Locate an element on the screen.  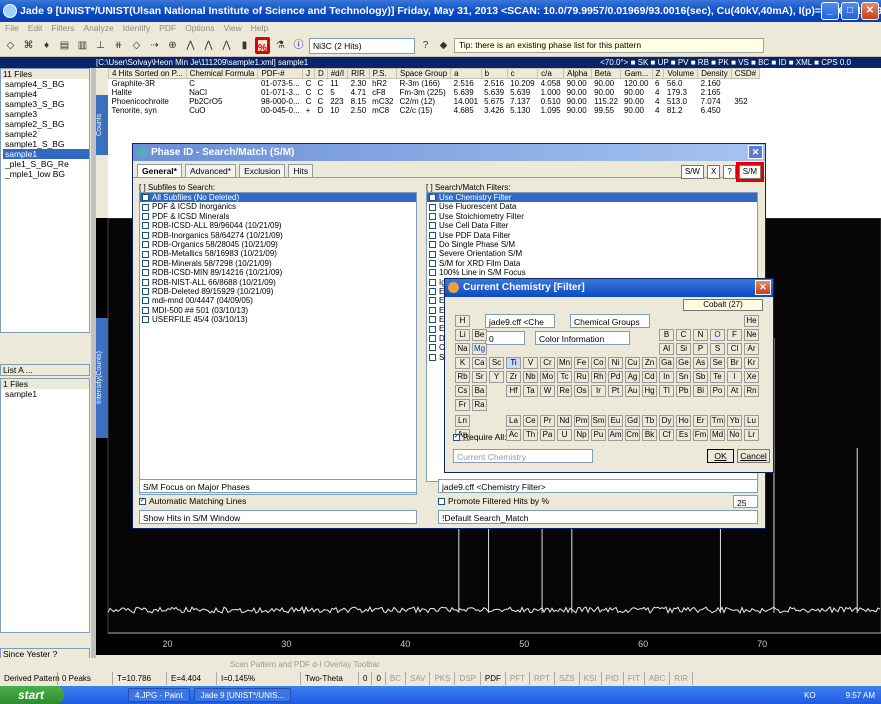
status-flag-bc: BC is located at coordinates (396, 678).